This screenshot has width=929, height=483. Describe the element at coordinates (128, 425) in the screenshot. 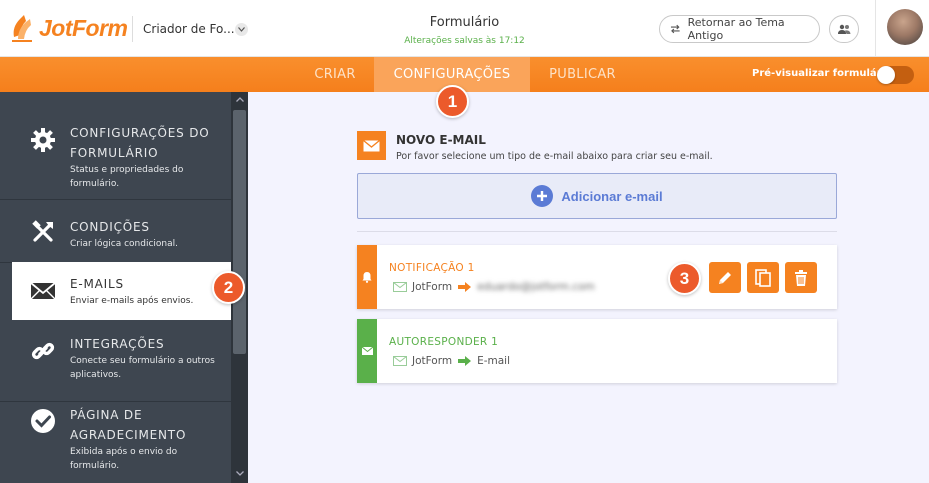

I see `sidebar-item-title: PÁGINA DE AGRADECIMENTO` at that location.